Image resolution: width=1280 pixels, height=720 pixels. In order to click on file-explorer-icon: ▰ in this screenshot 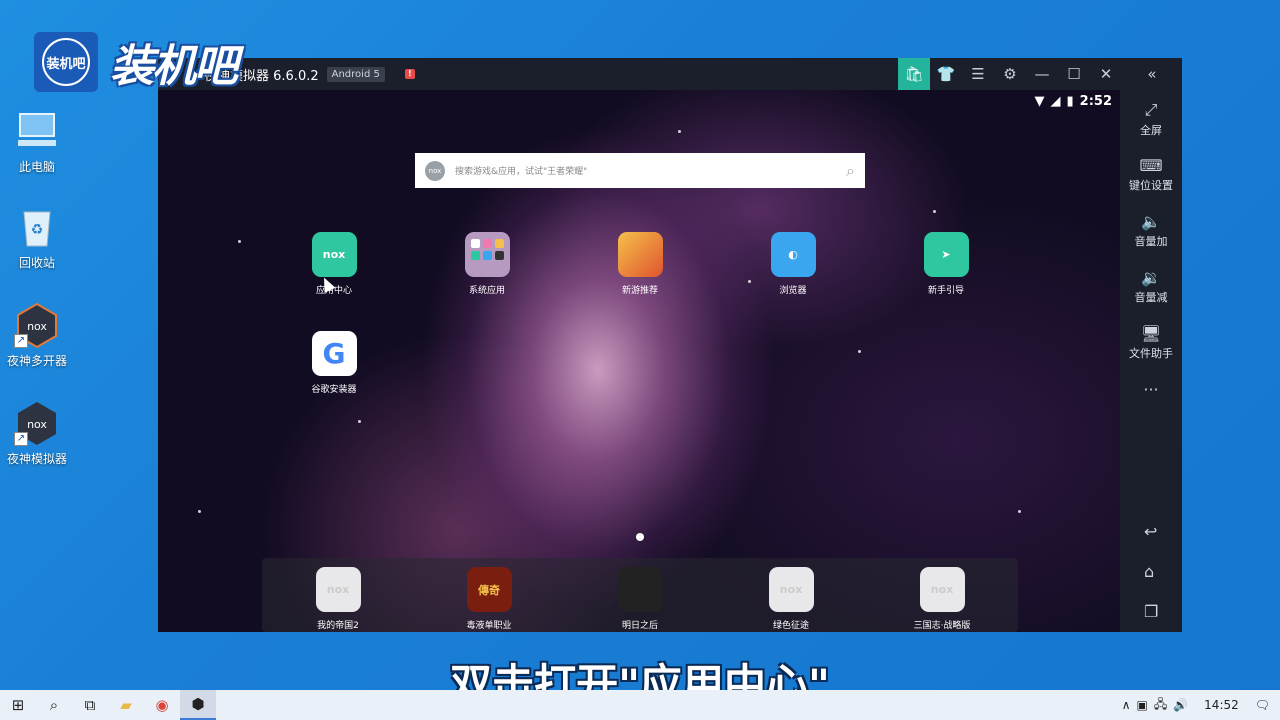, I will do `click(126, 705)`.